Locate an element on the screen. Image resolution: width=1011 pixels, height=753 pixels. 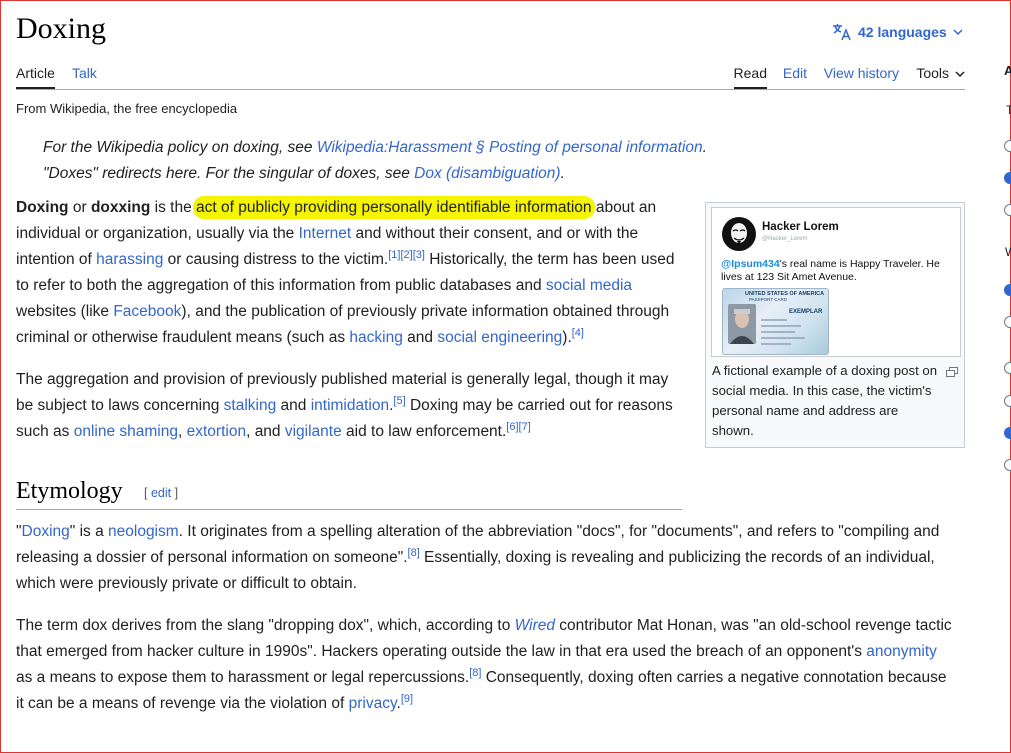
tweet-author: Hacker Lorem is located at coordinates (800, 227).